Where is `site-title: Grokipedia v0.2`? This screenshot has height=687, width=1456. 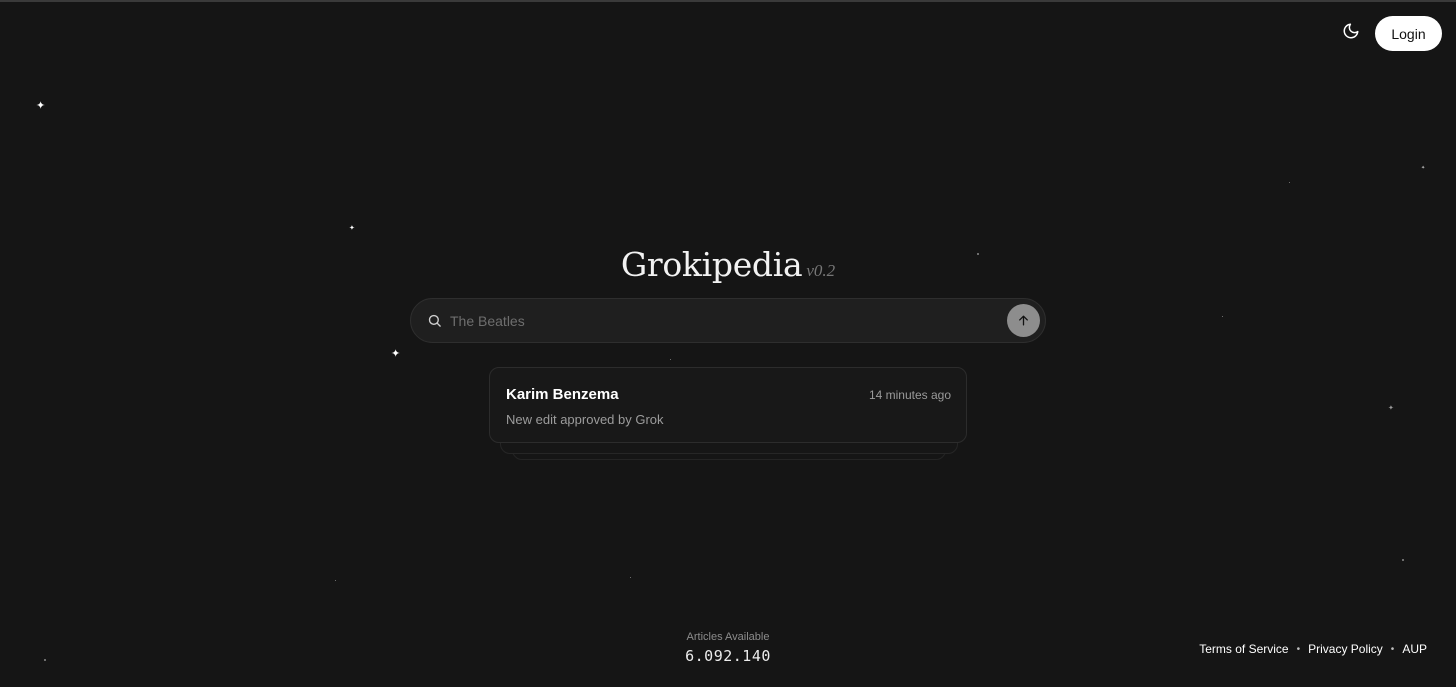 site-title: Grokipedia v0.2 is located at coordinates (728, 264).